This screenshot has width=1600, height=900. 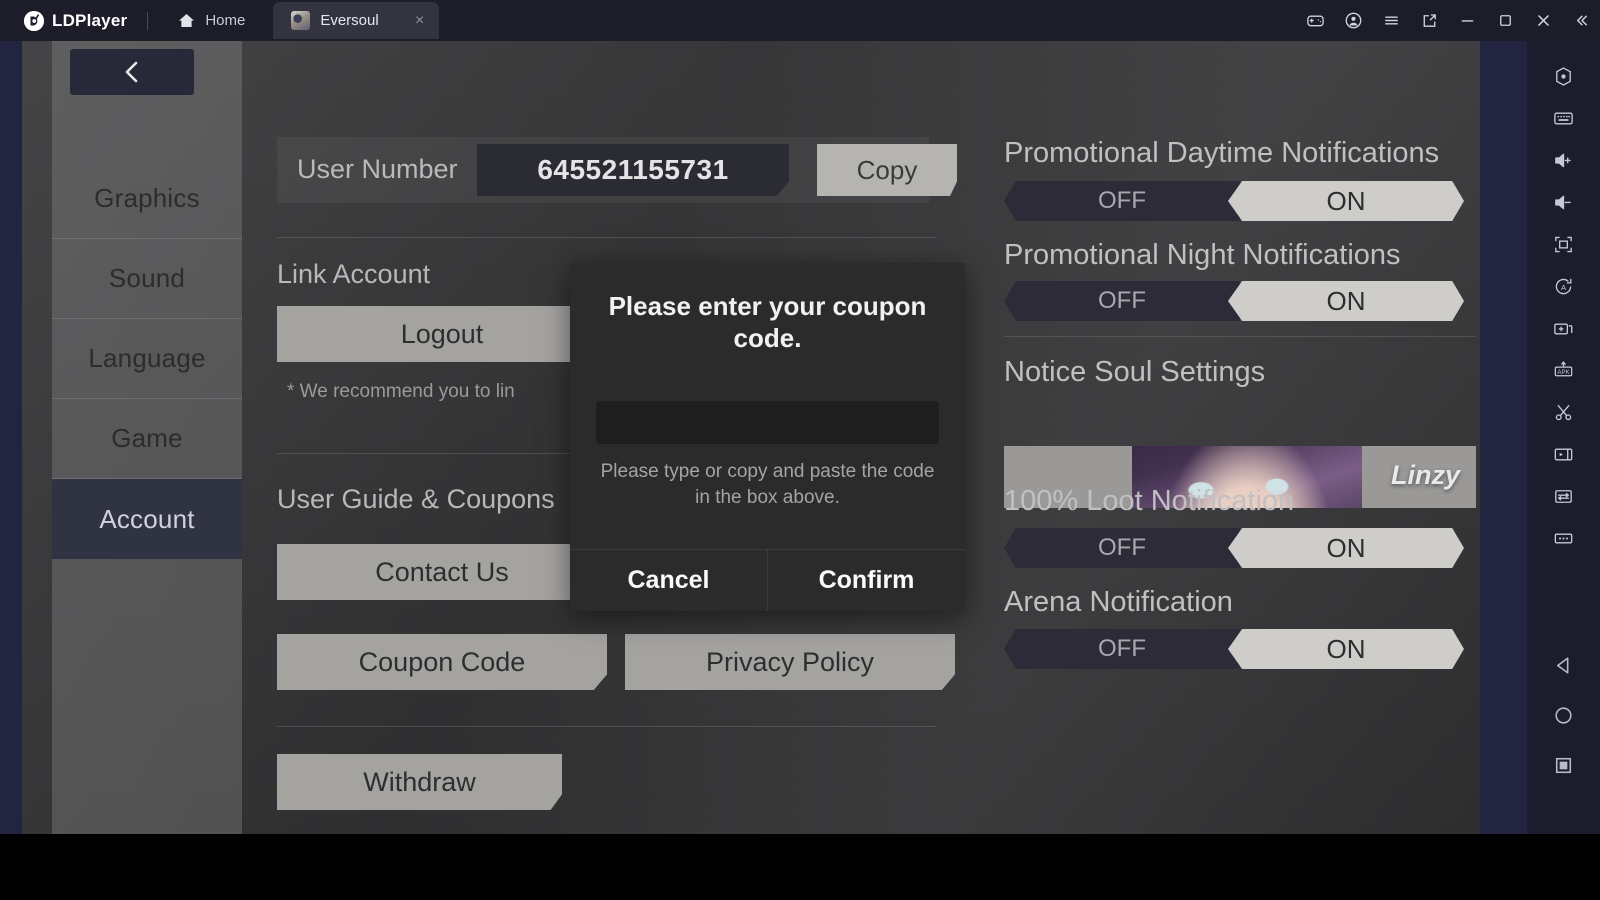 What do you see at coordinates (1581, 20) in the screenshot?
I see `collapse-icon` at bounding box center [1581, 20].